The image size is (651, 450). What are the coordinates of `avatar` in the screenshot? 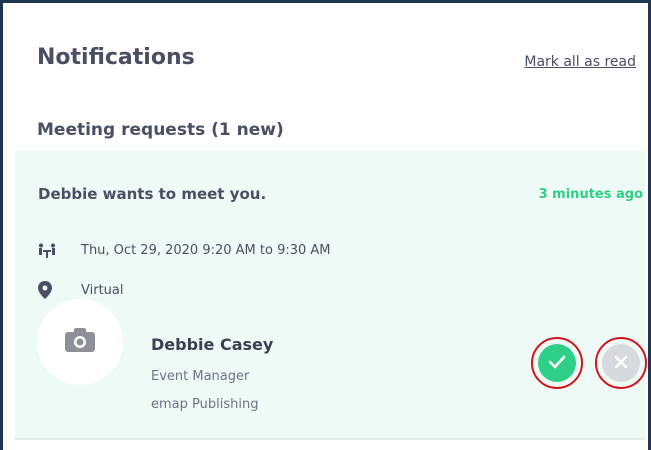 It's located at (80, 342).